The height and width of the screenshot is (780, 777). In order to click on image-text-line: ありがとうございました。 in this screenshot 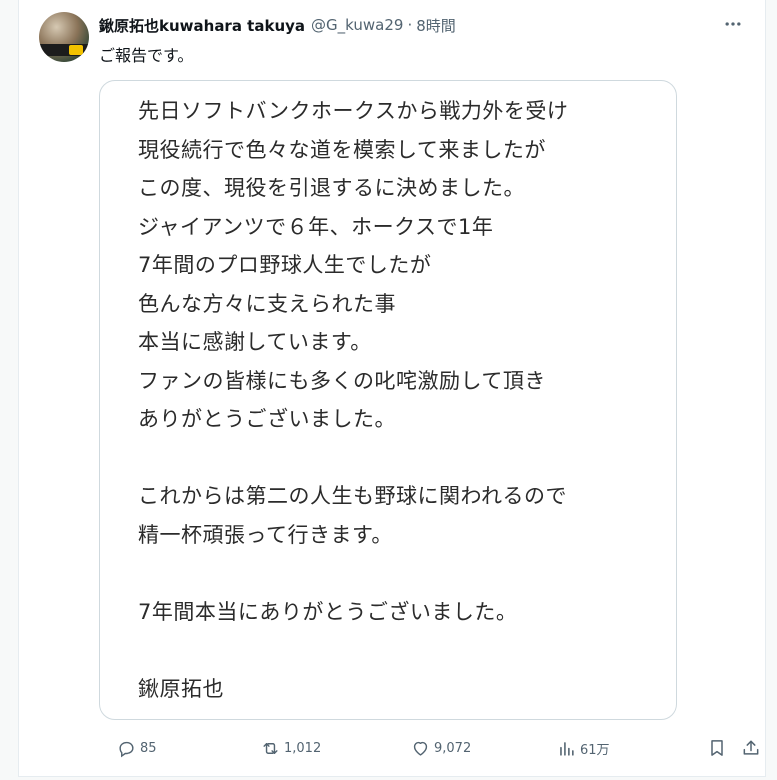, I will do `click(267, 419)`.